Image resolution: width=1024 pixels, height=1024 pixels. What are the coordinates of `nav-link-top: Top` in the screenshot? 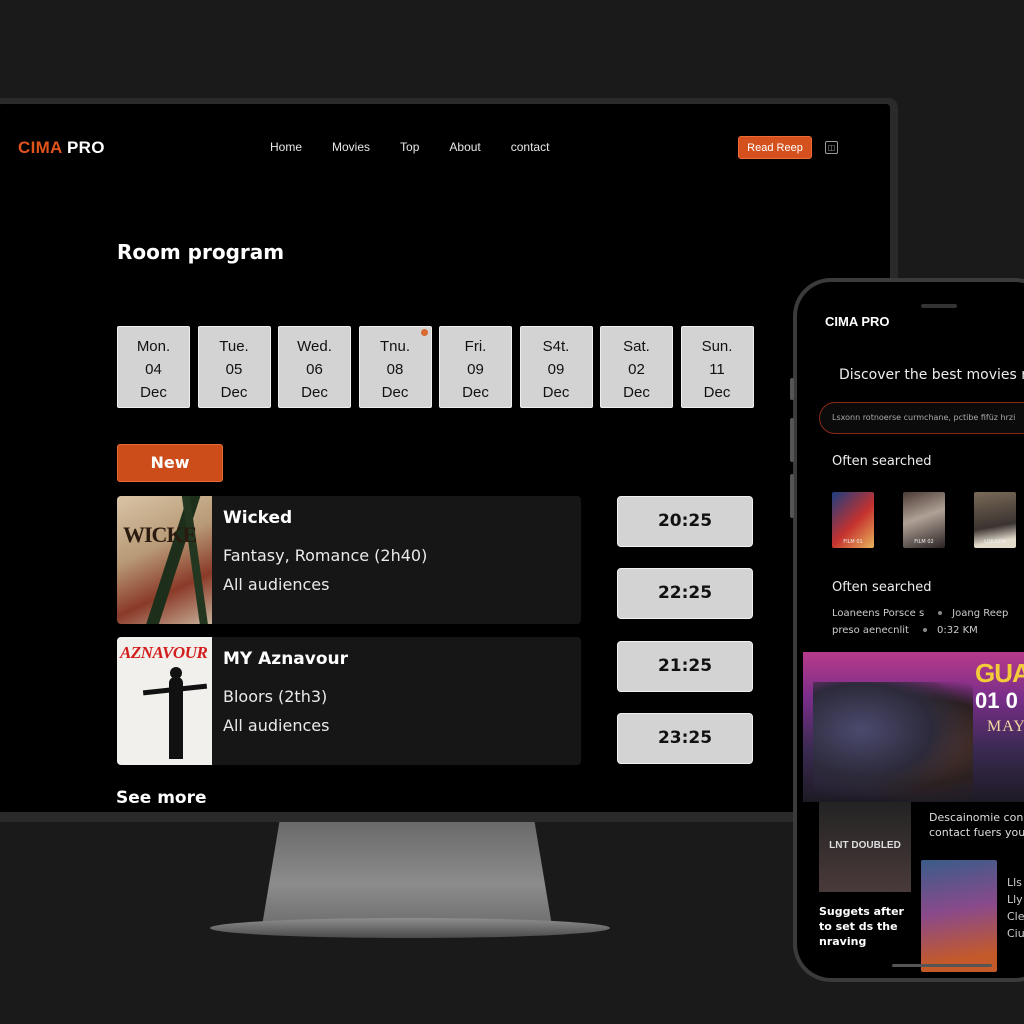 It's located at (409, 147).